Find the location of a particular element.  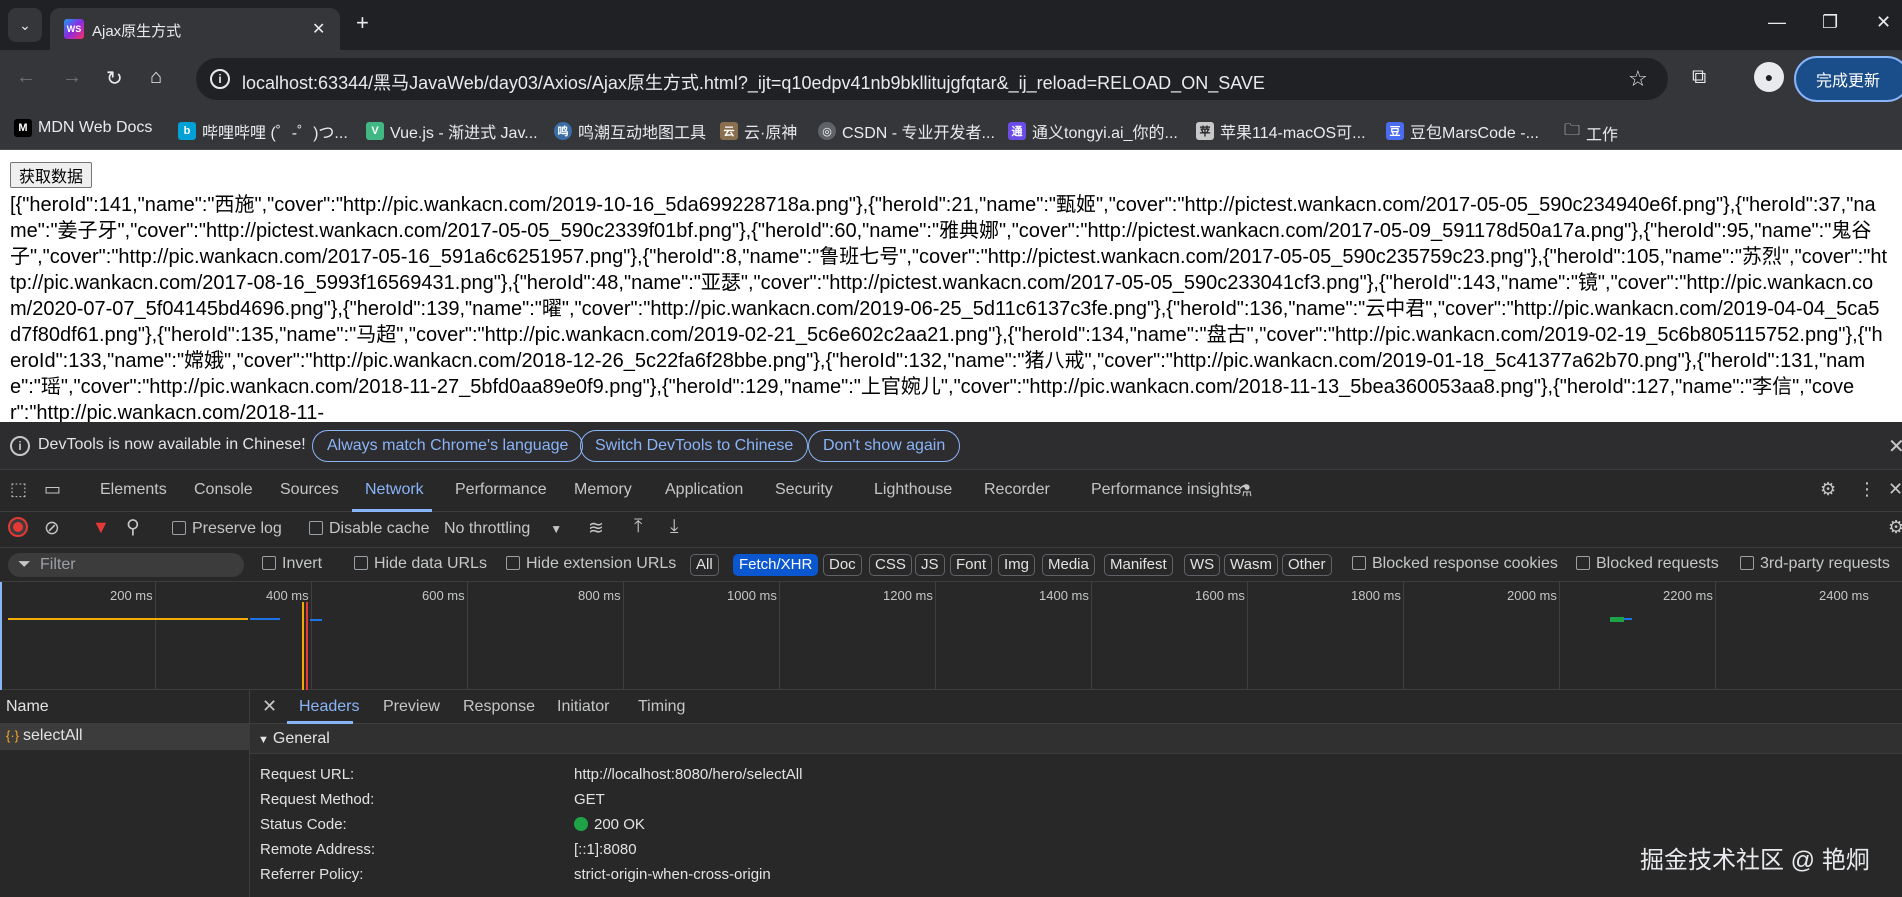

close-window-icon: ✕ is located at coordinates (1883, 22).